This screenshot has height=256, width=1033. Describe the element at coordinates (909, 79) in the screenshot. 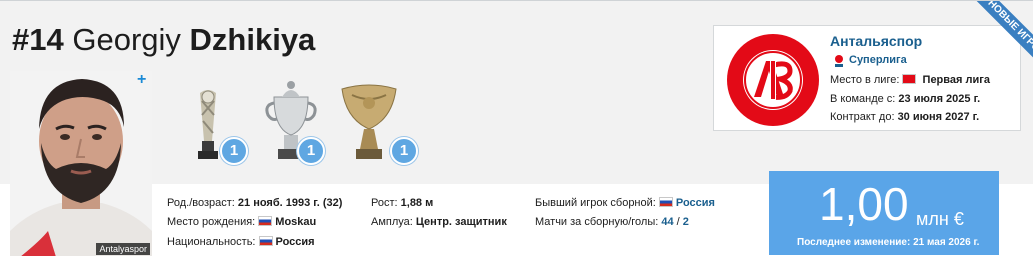

I see `turkey-flag-icon` at that location.